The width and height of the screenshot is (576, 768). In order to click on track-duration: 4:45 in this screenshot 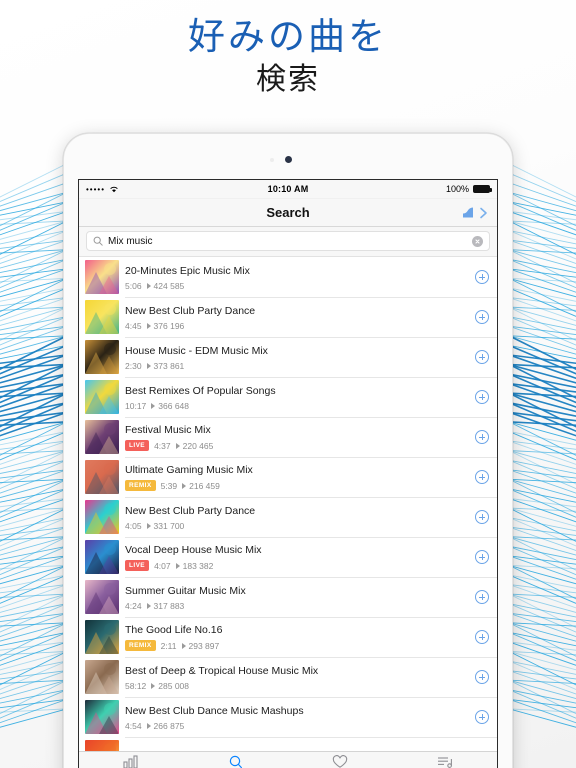, I will do `click(133, 325)`.